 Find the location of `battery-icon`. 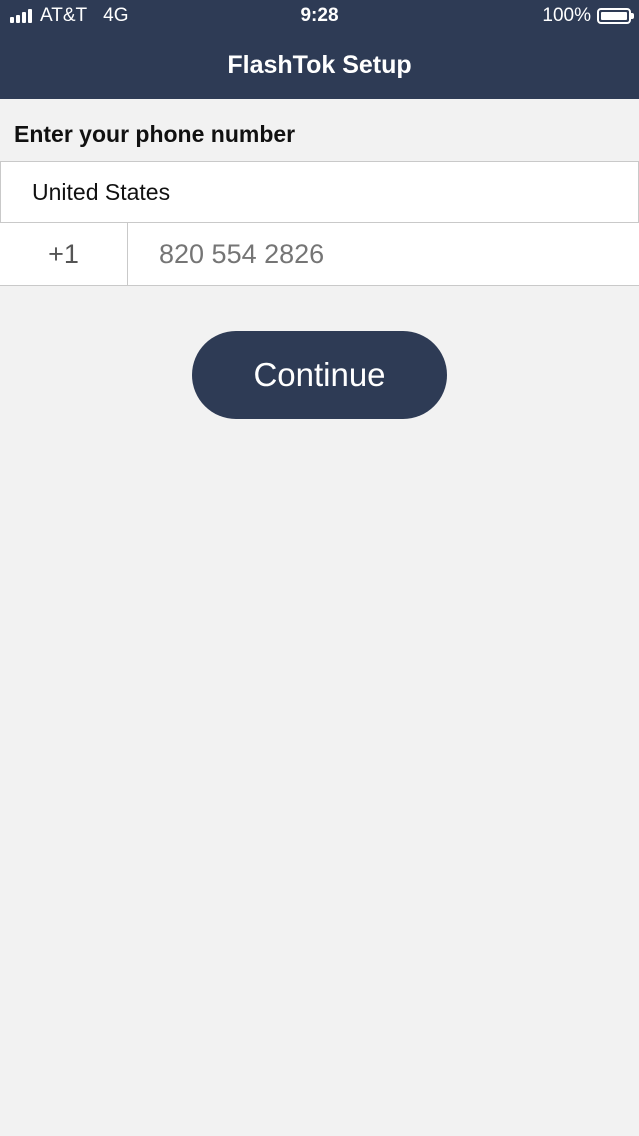

battery-icon is located at coordinates (615, 16).